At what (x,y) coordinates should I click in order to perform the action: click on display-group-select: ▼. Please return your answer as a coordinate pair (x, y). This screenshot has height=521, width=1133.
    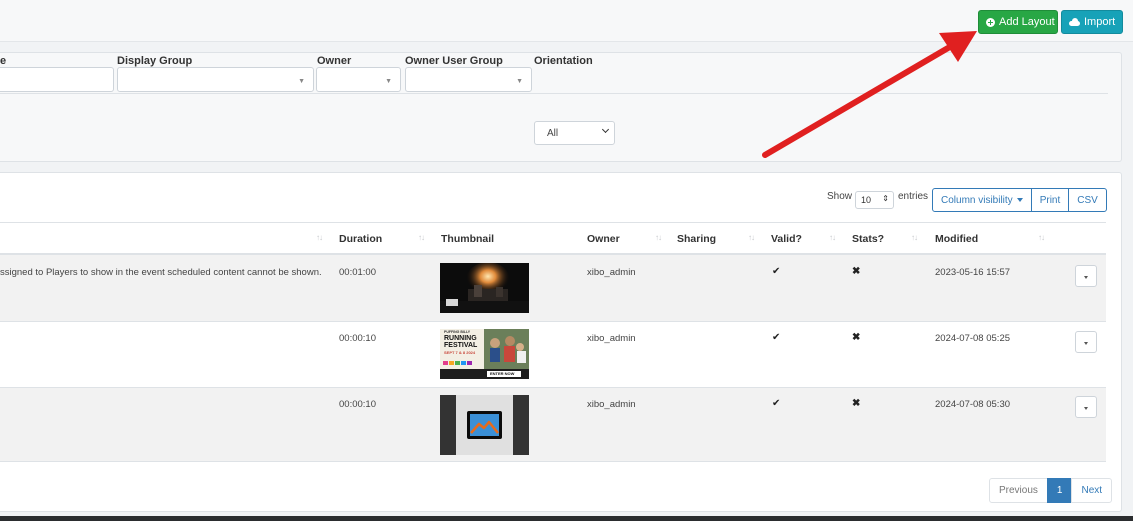
    Looking at the image, I should click on (215, 79).